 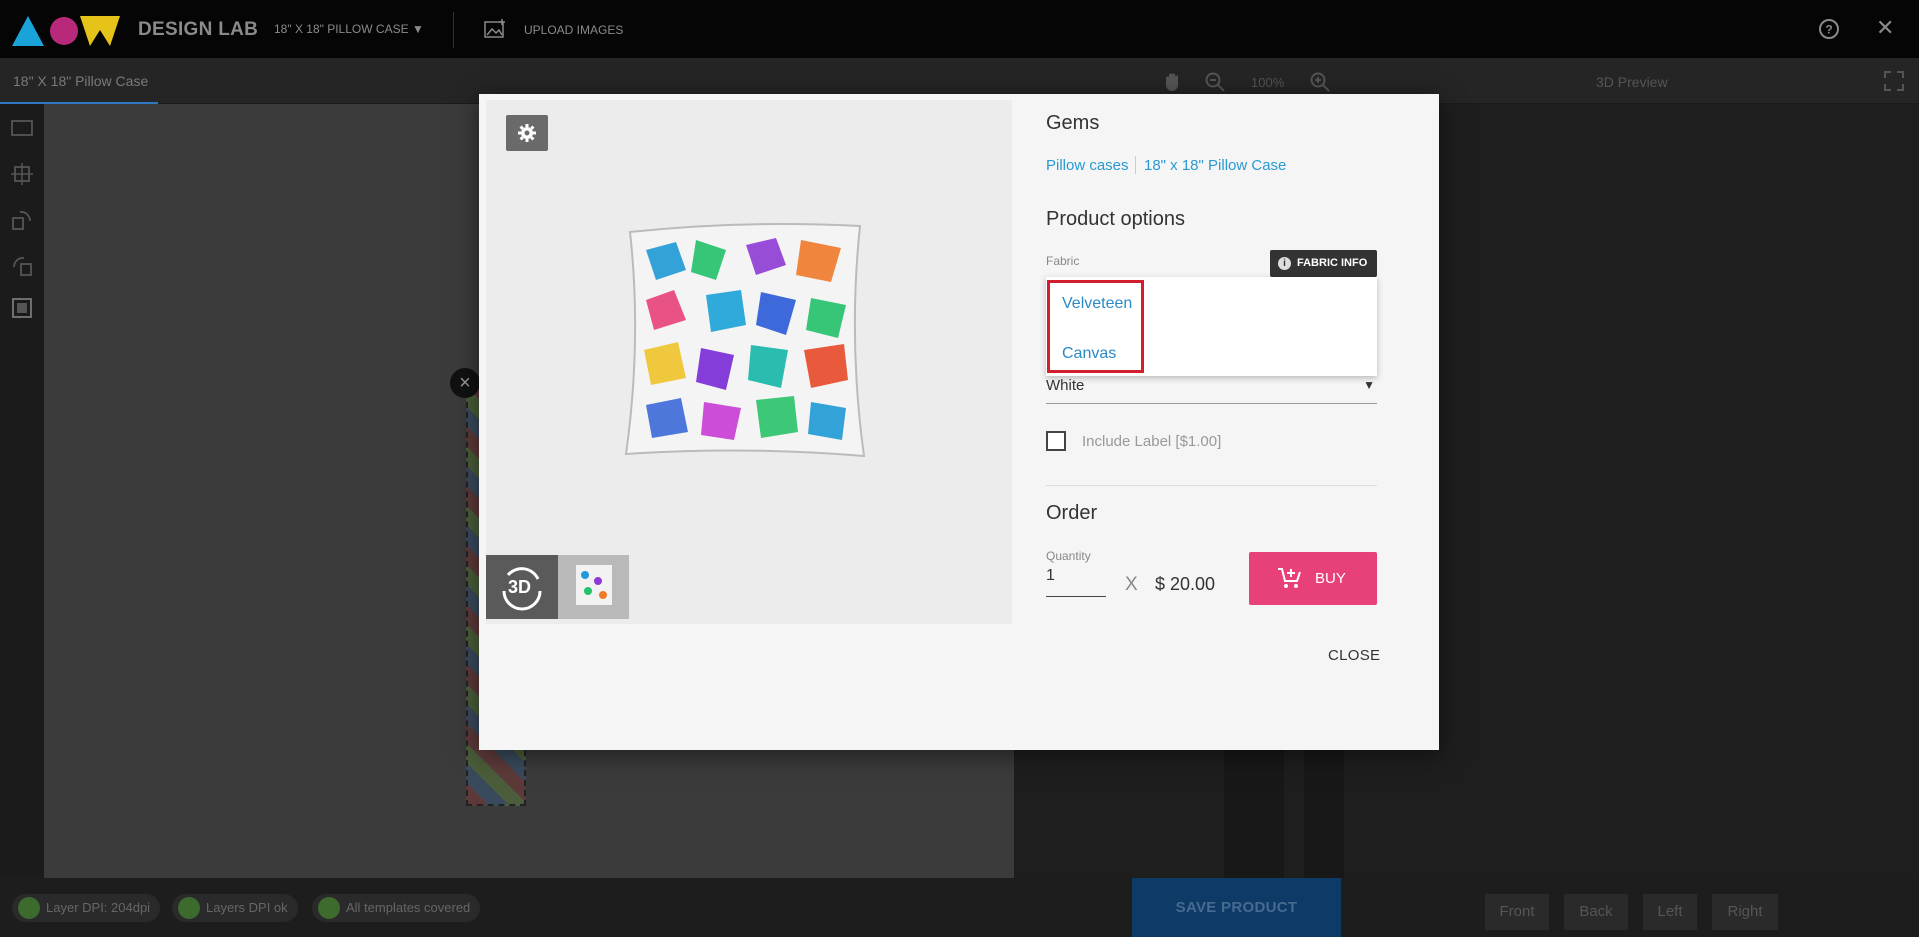 I want to click on info-icon: i, so click(x=1284, y=263).